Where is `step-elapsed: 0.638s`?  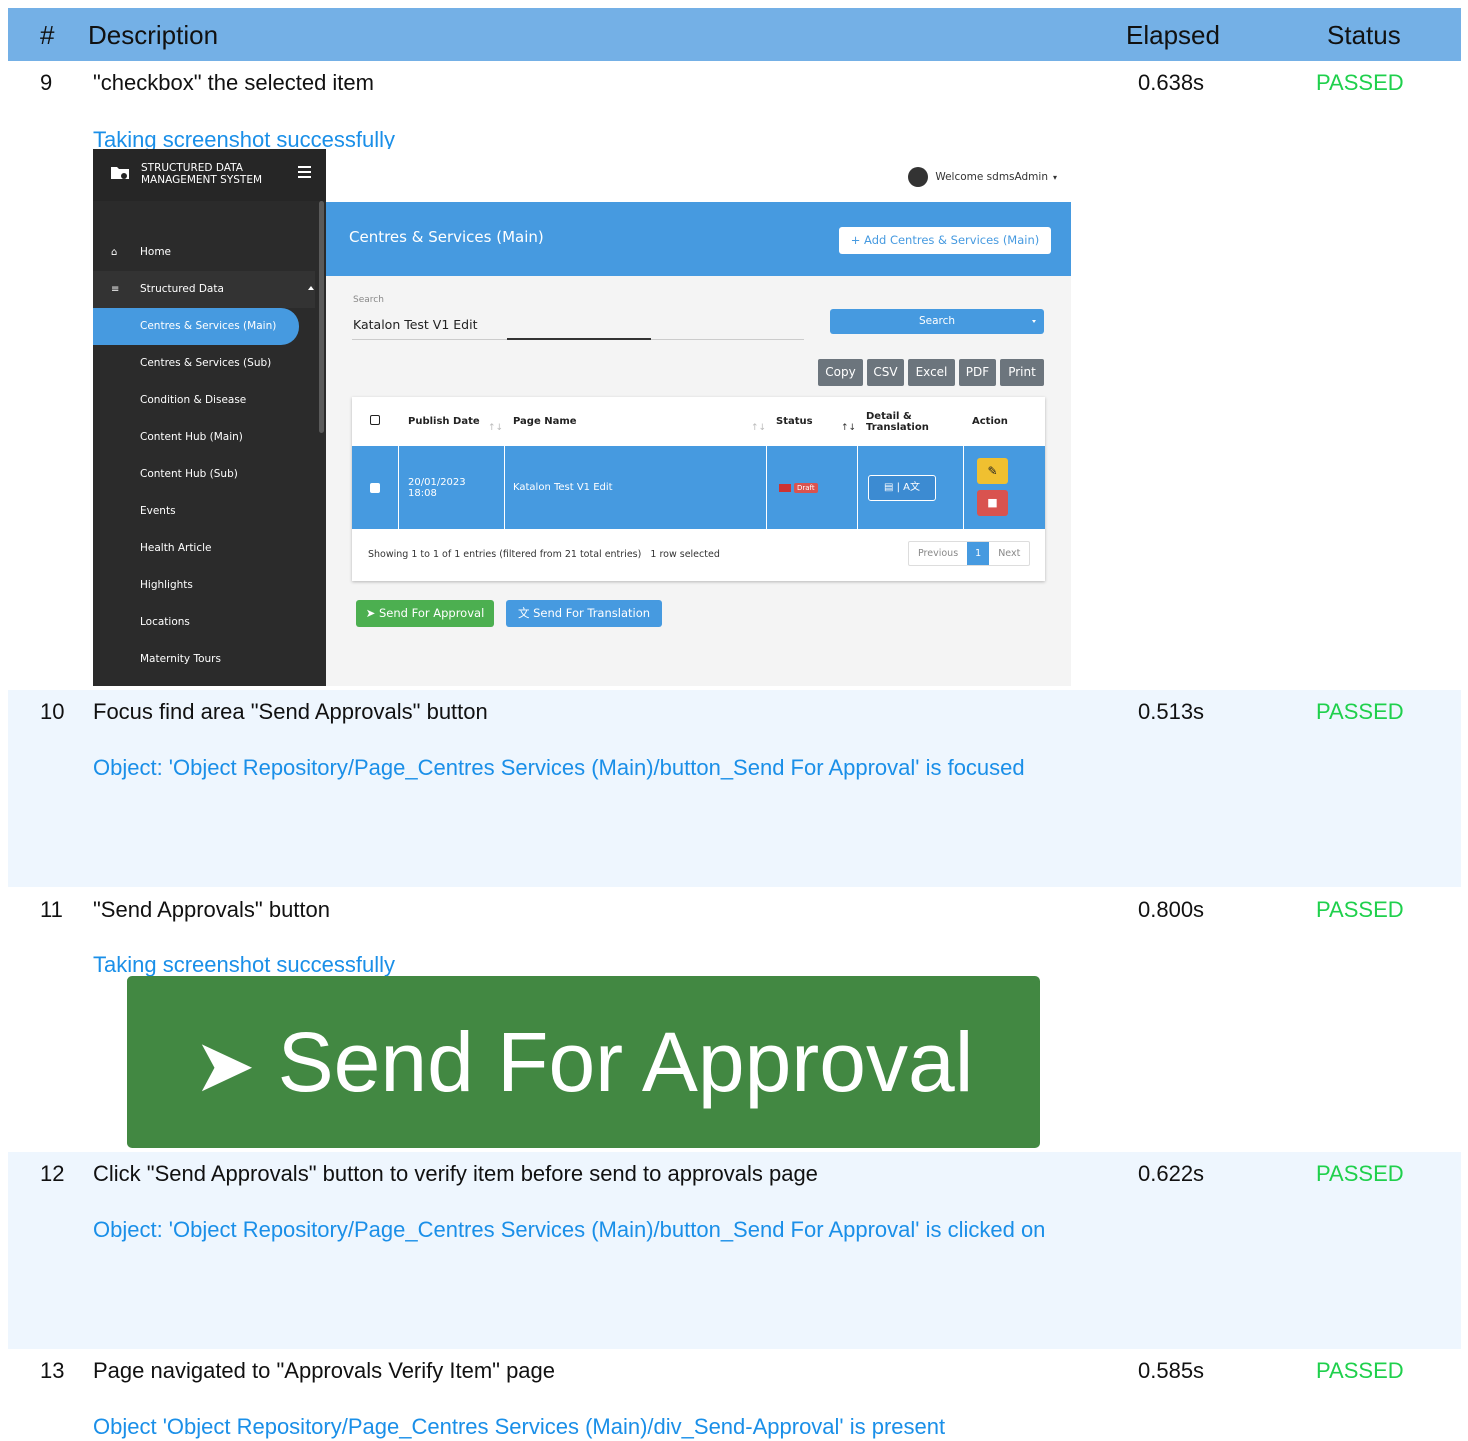
step-elapsed: 0.638s is located at coordinates (1171, 82).